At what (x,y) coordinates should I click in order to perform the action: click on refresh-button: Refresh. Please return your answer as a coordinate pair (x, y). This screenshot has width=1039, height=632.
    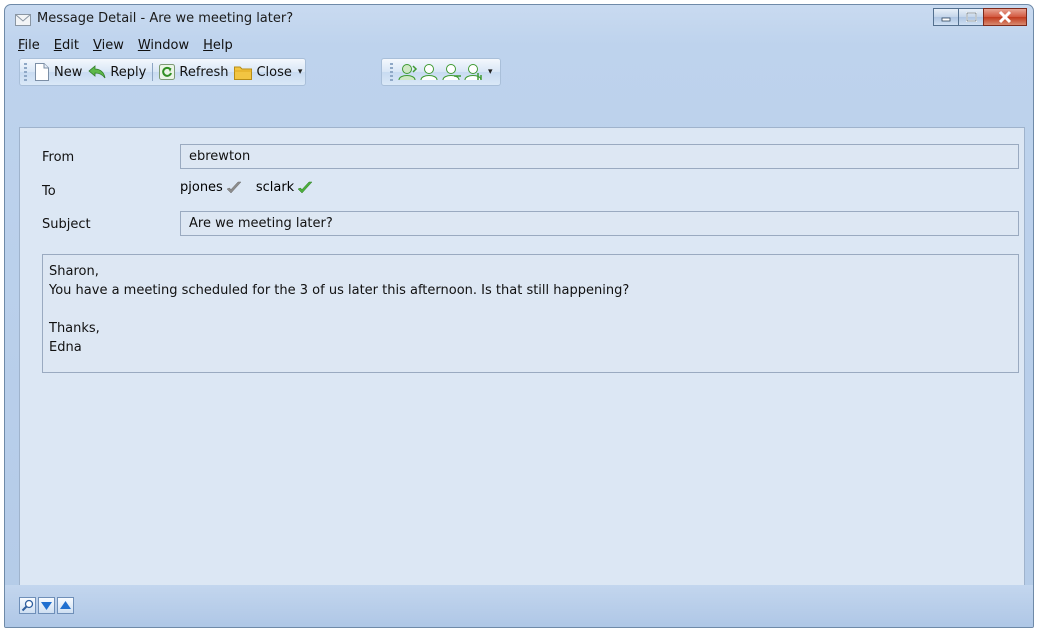
    Looking at the image, I should click on (193, 72).